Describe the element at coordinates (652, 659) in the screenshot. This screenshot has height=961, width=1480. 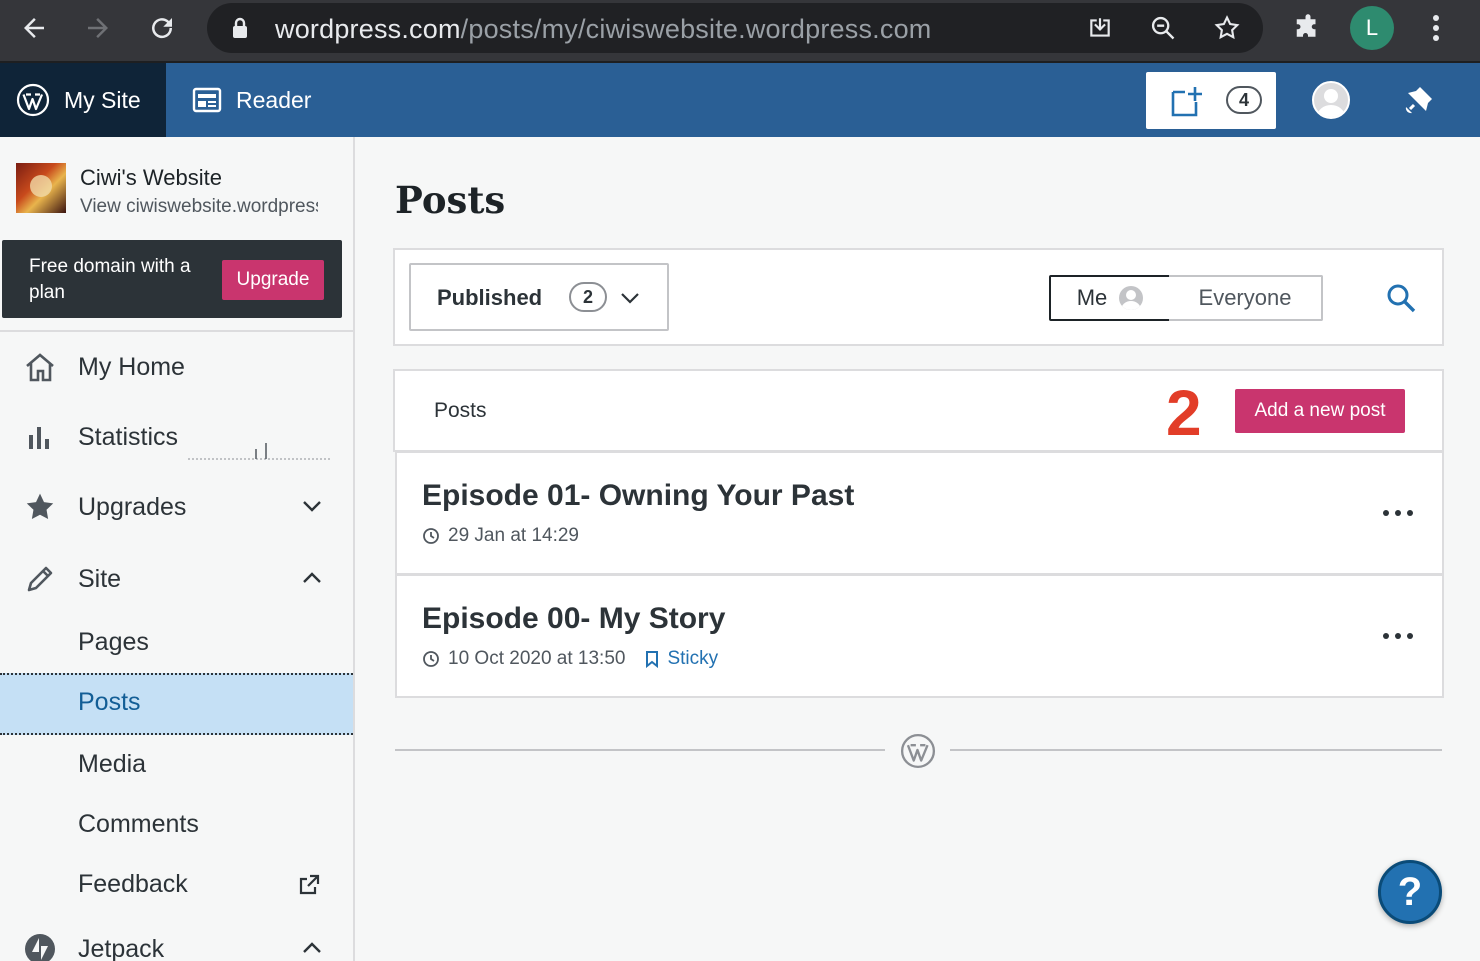
I see `bookmark-icon` at that location.